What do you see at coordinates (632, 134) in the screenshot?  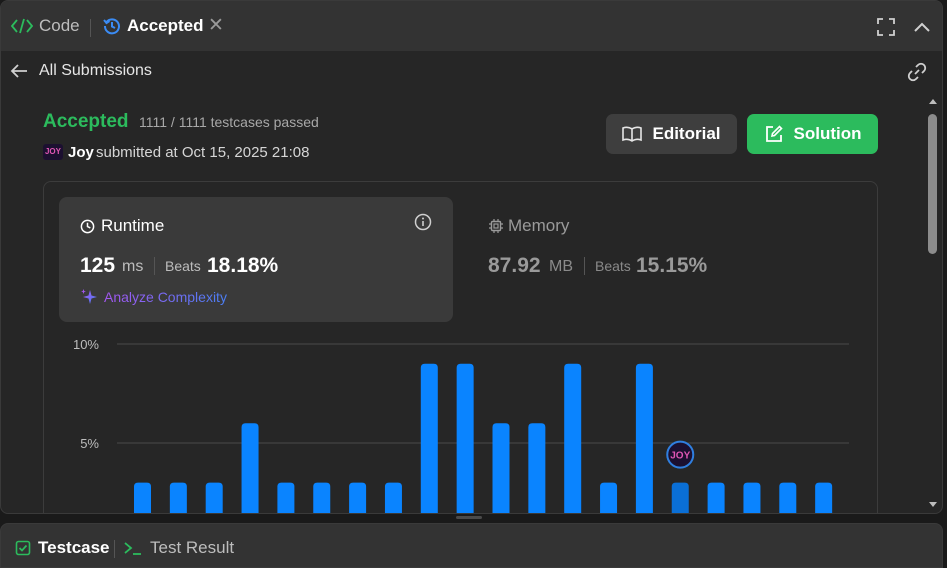 I see `book-icon` at bounding box center [632, 134].